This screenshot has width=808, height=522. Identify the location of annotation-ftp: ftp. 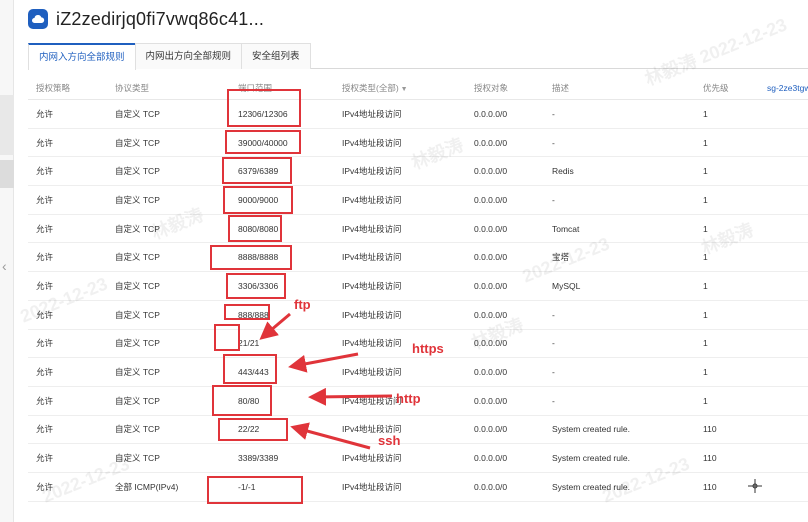
(302, 304).